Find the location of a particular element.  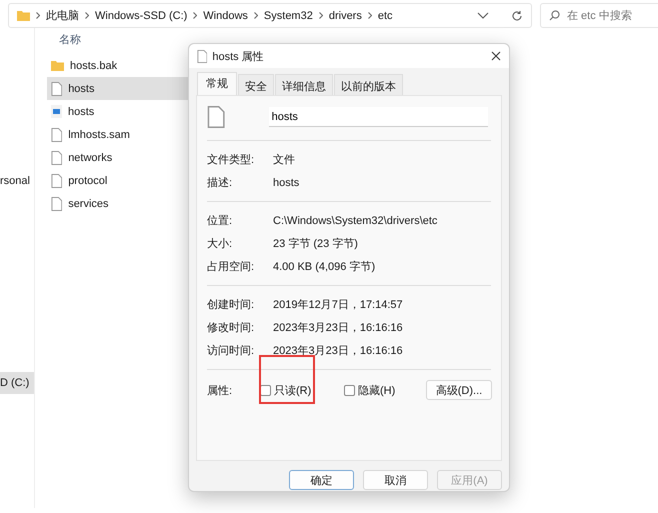

dialog-title: hosts 属性 is located at coordinates (238, 57).